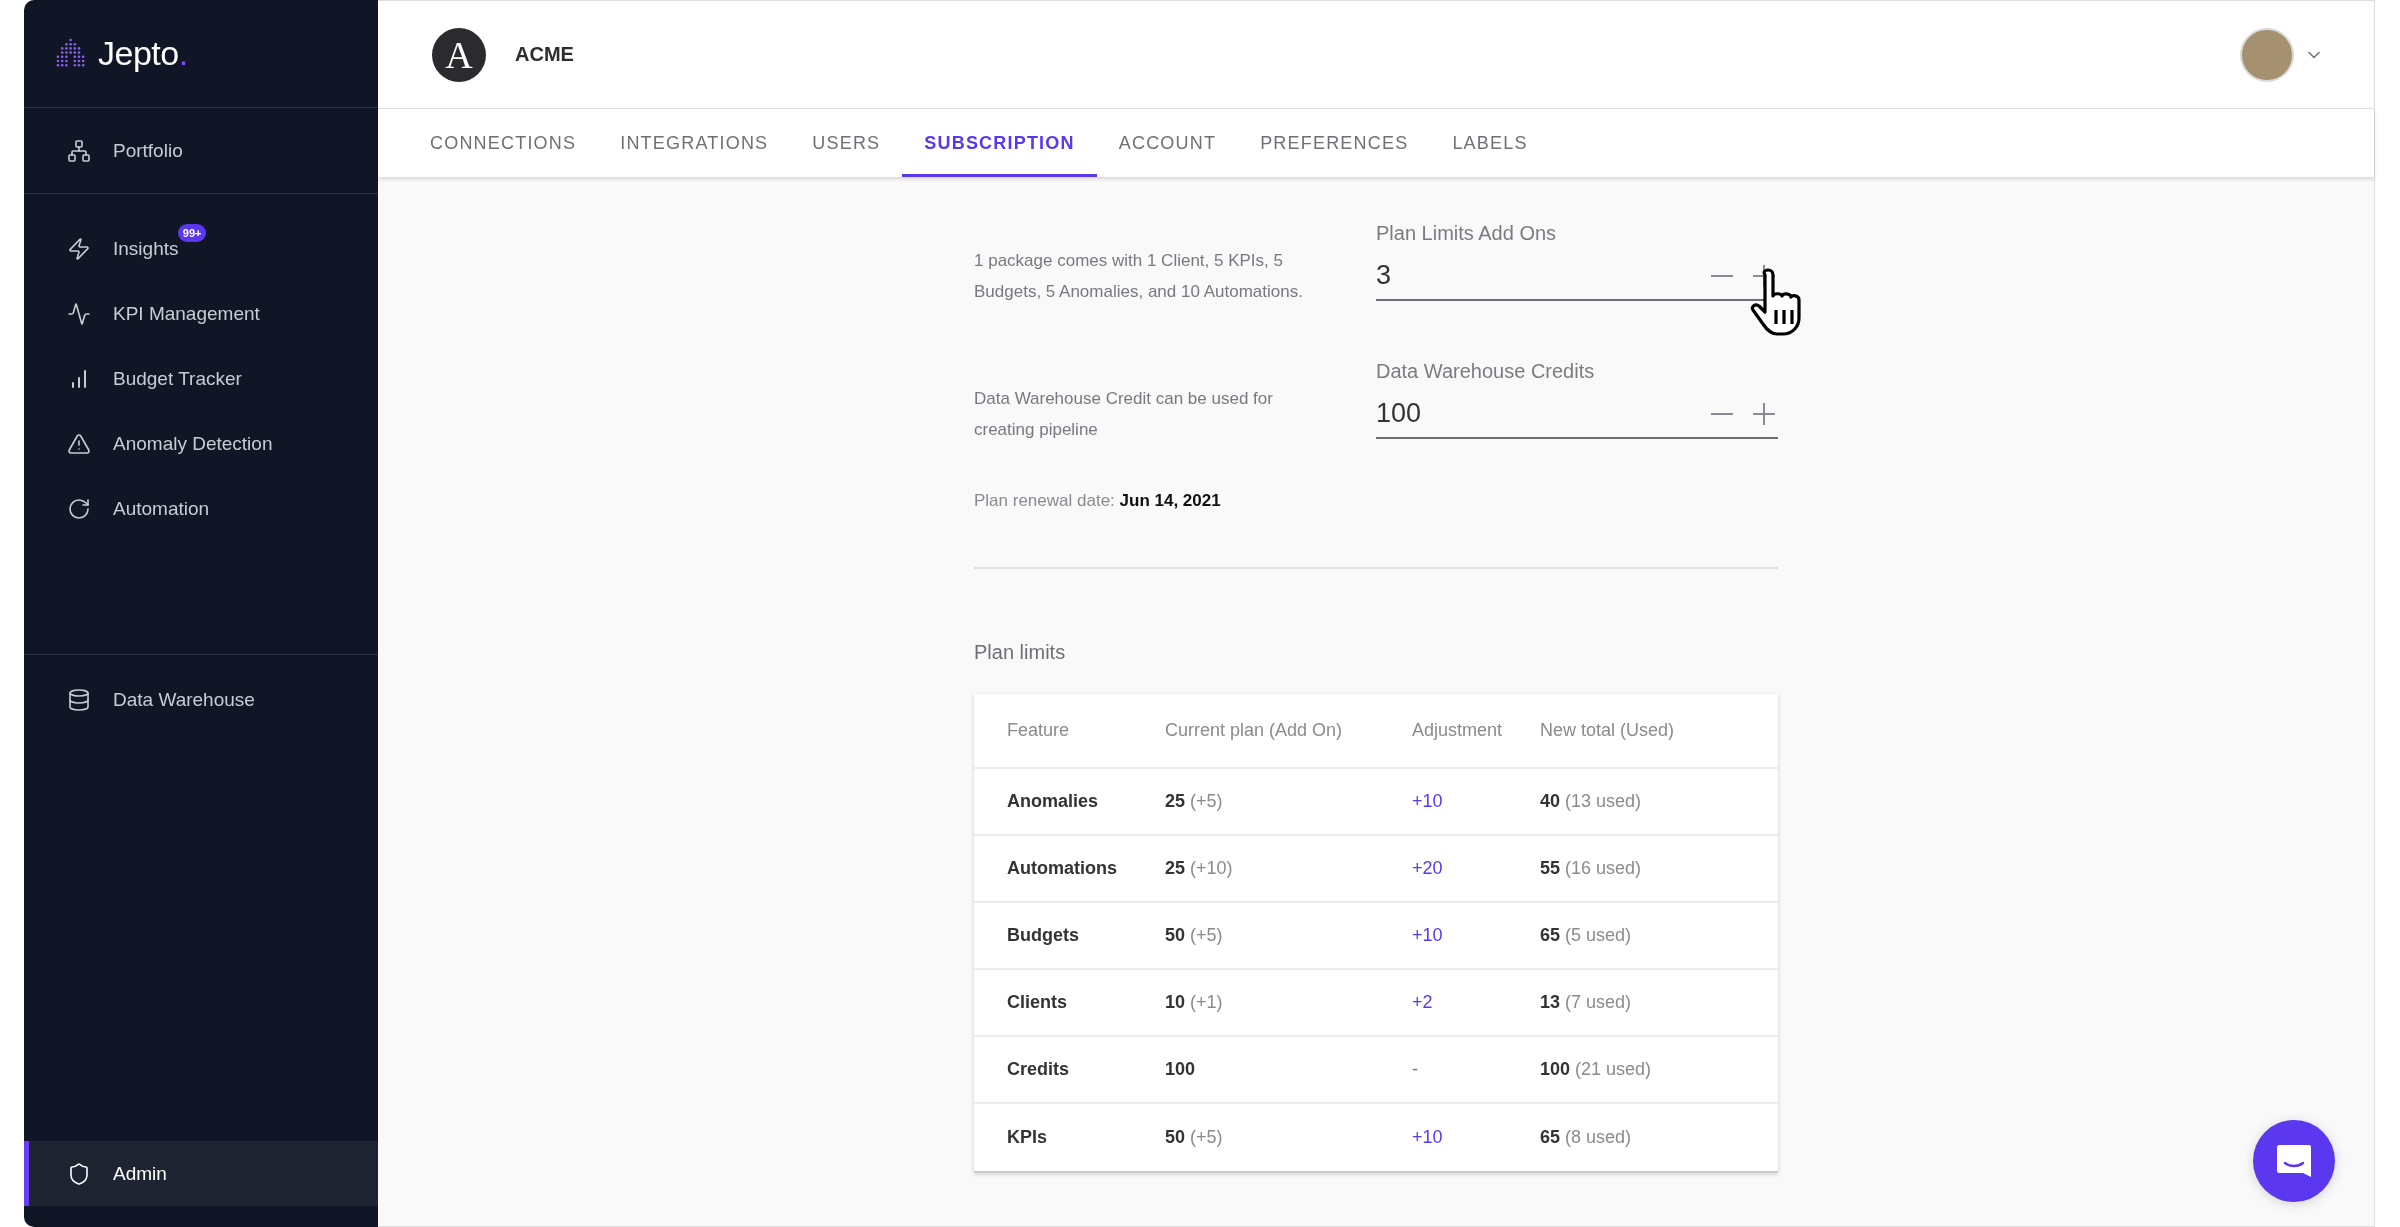 Image resolution: width=2400 pixels, height=1227 pixels. I want to click on hierarchy-icon, so click(79, 150).